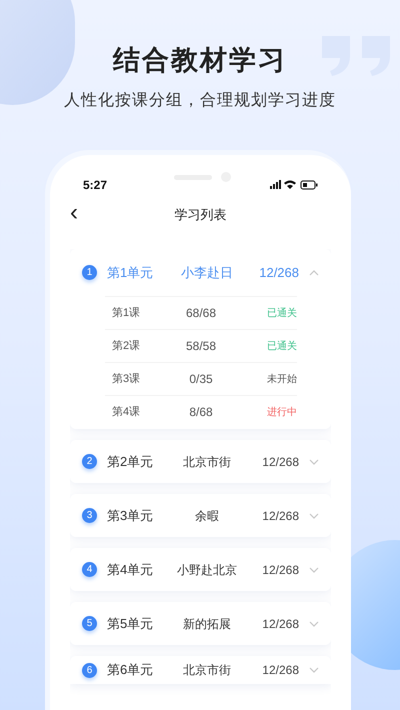 The width and height of the screenshot is (400, 710). Describe the element at coordinates (126, 346) in the screenshot. I see `lesson-name: 第2课` at that location.